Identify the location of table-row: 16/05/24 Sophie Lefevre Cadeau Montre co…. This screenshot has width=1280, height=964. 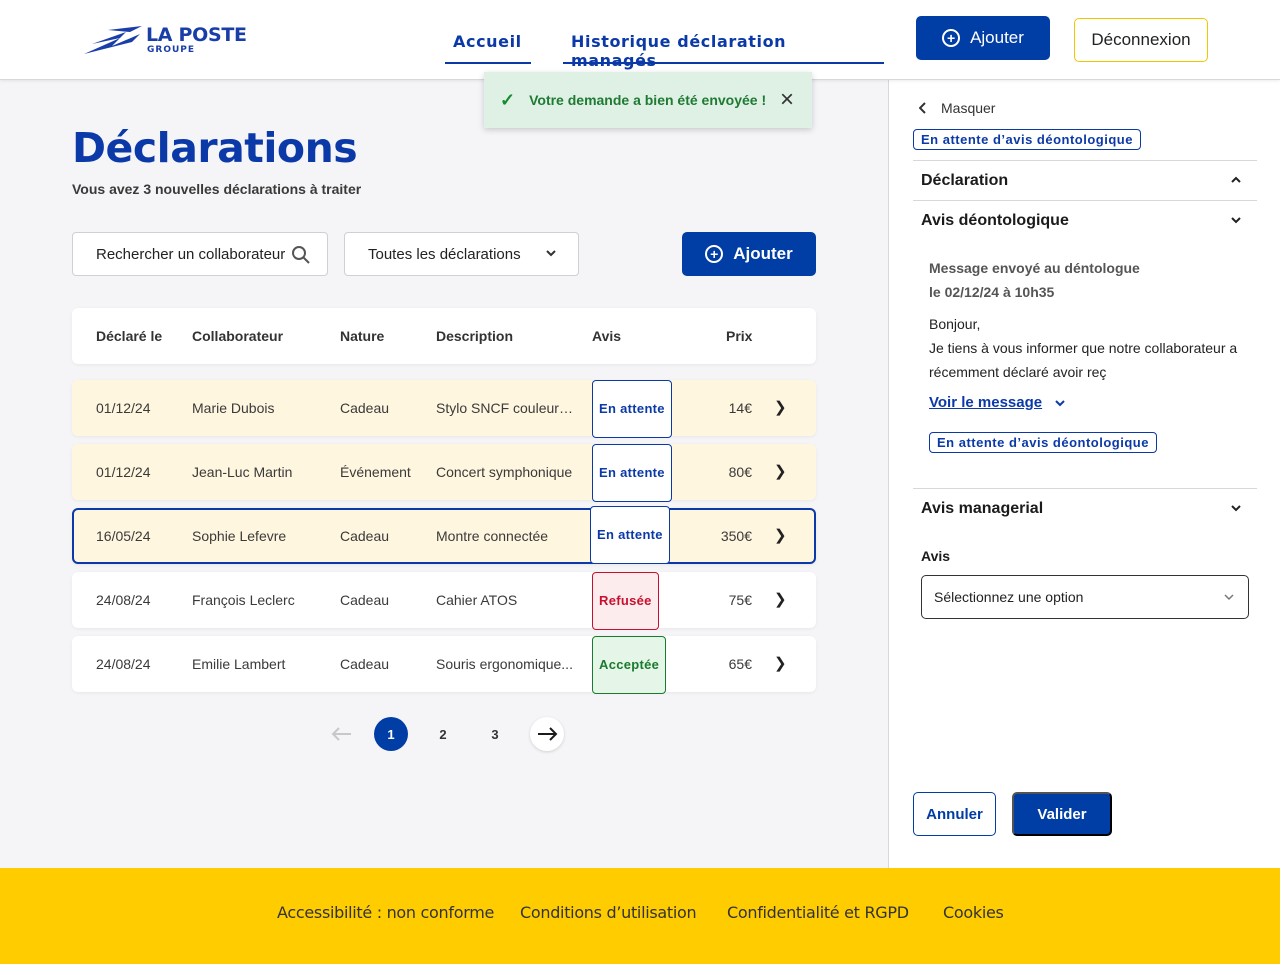
(444, 535).